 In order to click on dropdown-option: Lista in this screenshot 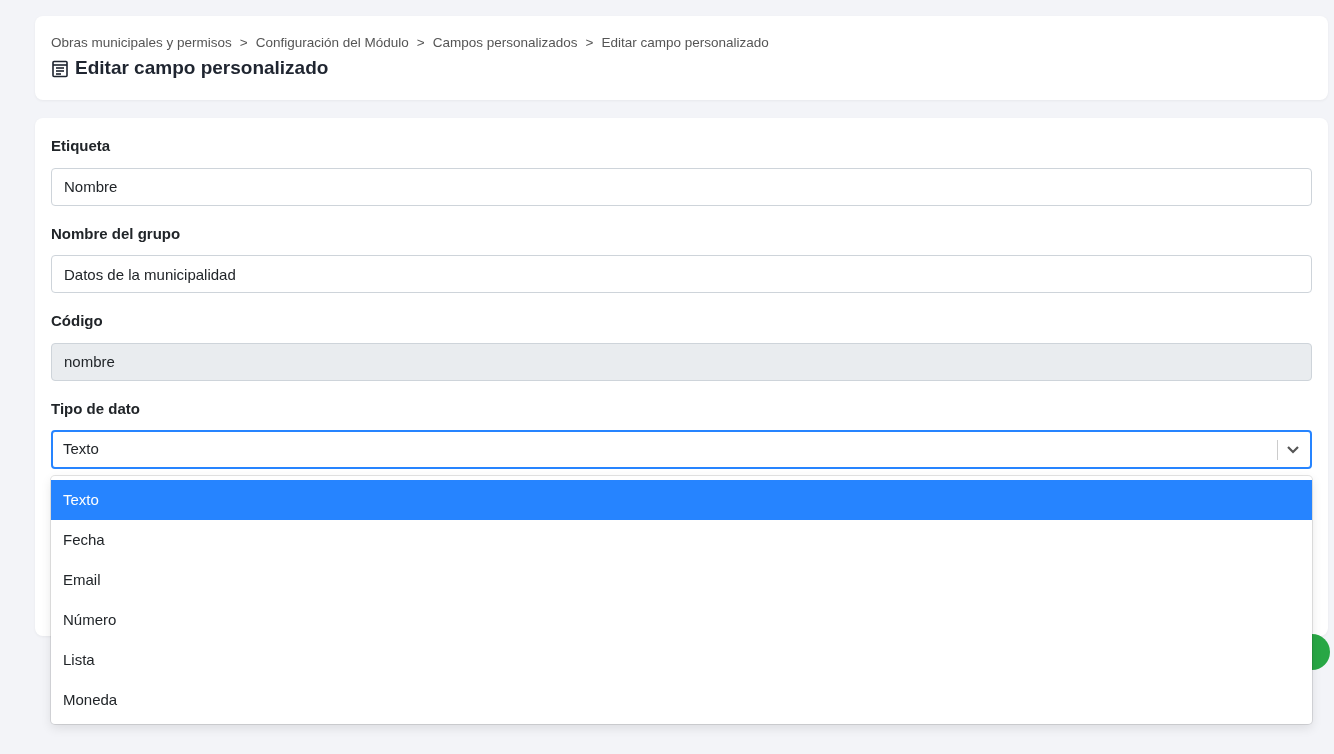, I will do `click(681, 660)`.